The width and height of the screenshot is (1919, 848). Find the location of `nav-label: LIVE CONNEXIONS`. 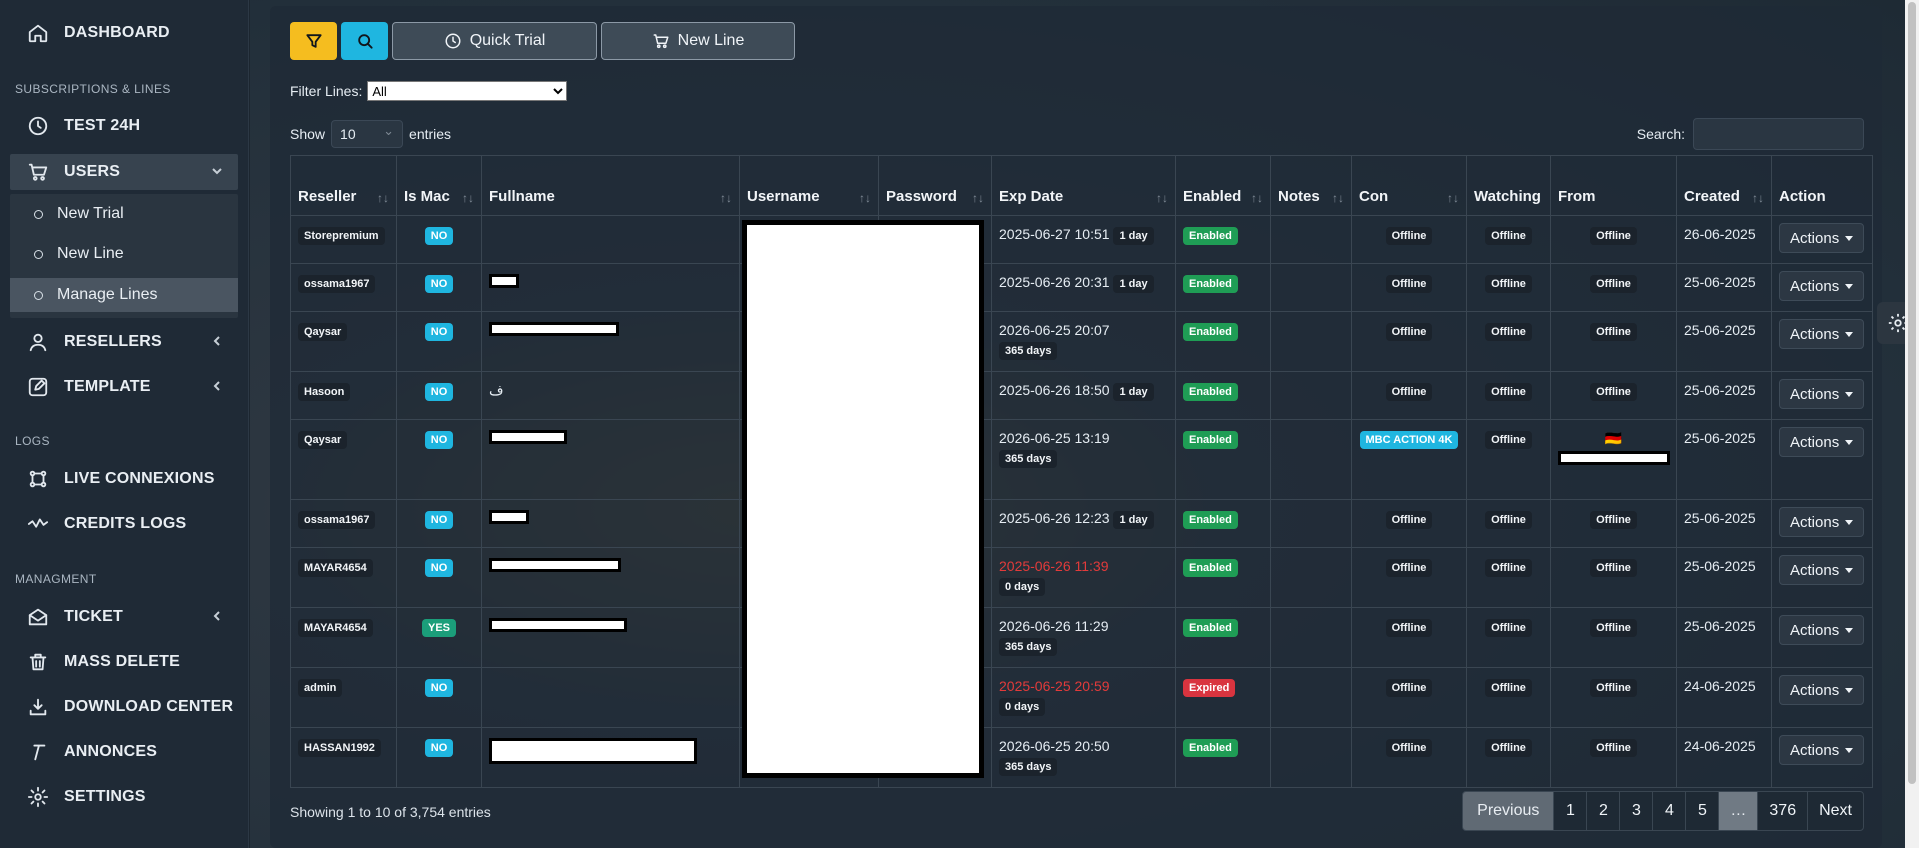

nav-label: LIVE CONNEXIONS is located at coordinates (139, 478).